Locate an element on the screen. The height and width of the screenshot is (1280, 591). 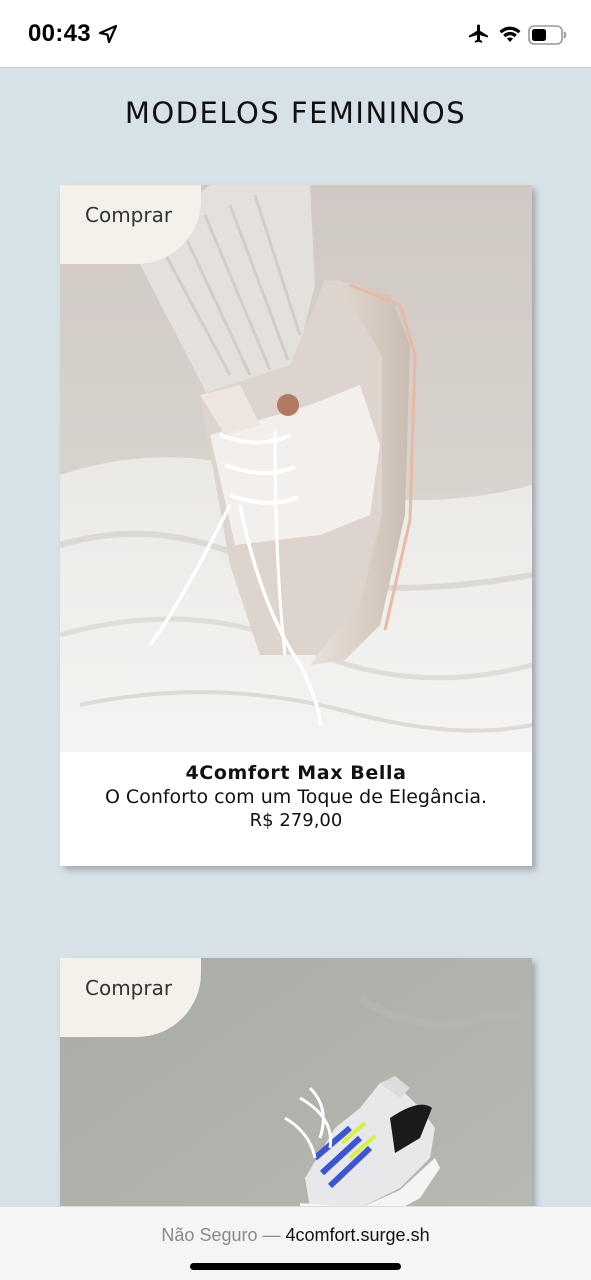
status-bar: 00:43 is located at coordinates (295, 34).